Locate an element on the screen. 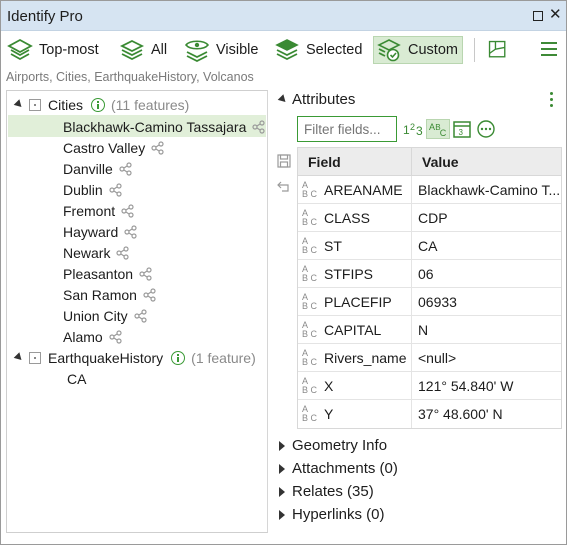 The image size is (567, 545). tree-feature: Blackhawk-Camino Tassajara is located at coordinates (164, 126).